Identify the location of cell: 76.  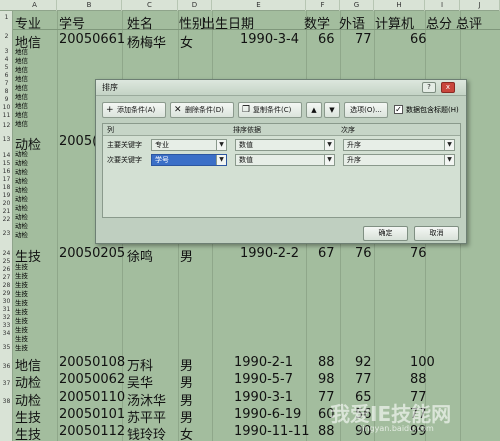
(363, 253).